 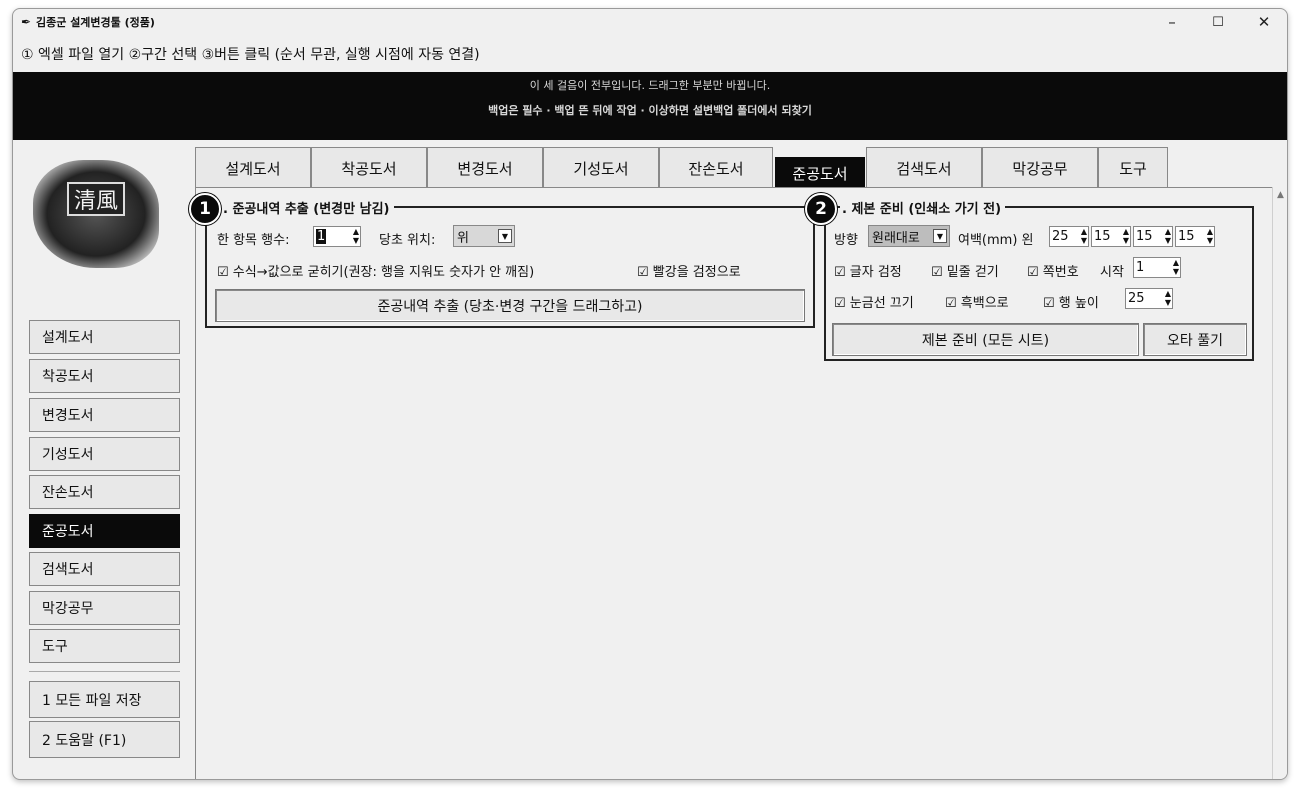 What do you see at coordinates (104, 376) in the screenshot?
I see `sidebar-item-1: 착공도서` at bounding box center [104, 376].